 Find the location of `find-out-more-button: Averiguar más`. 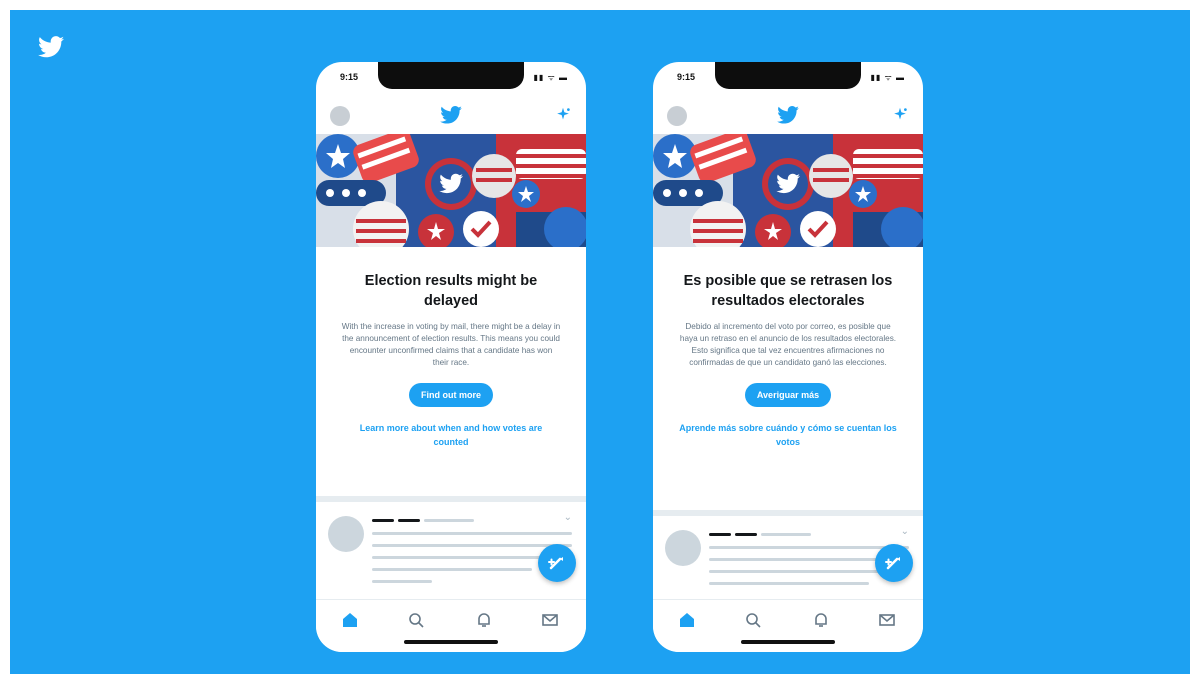

find-out-more-button: Averiguar más is located at coordinates (788, 395).